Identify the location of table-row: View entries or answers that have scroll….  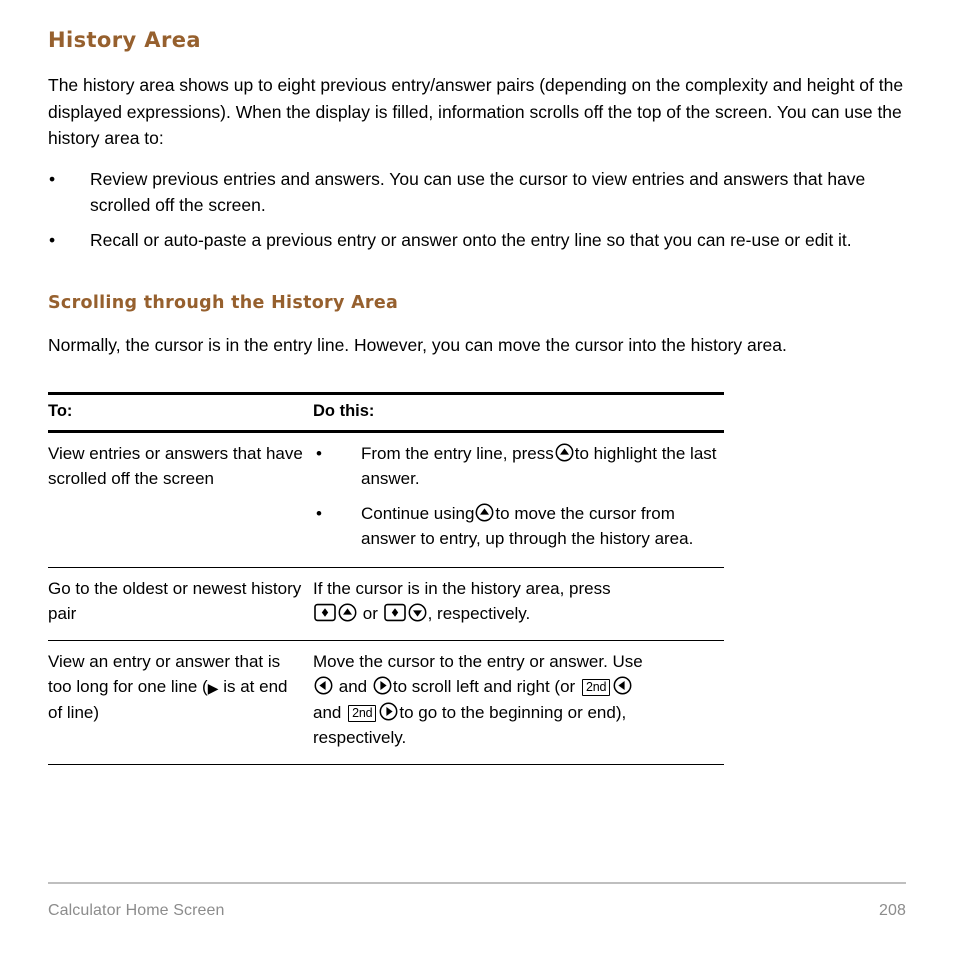
(386, 499).